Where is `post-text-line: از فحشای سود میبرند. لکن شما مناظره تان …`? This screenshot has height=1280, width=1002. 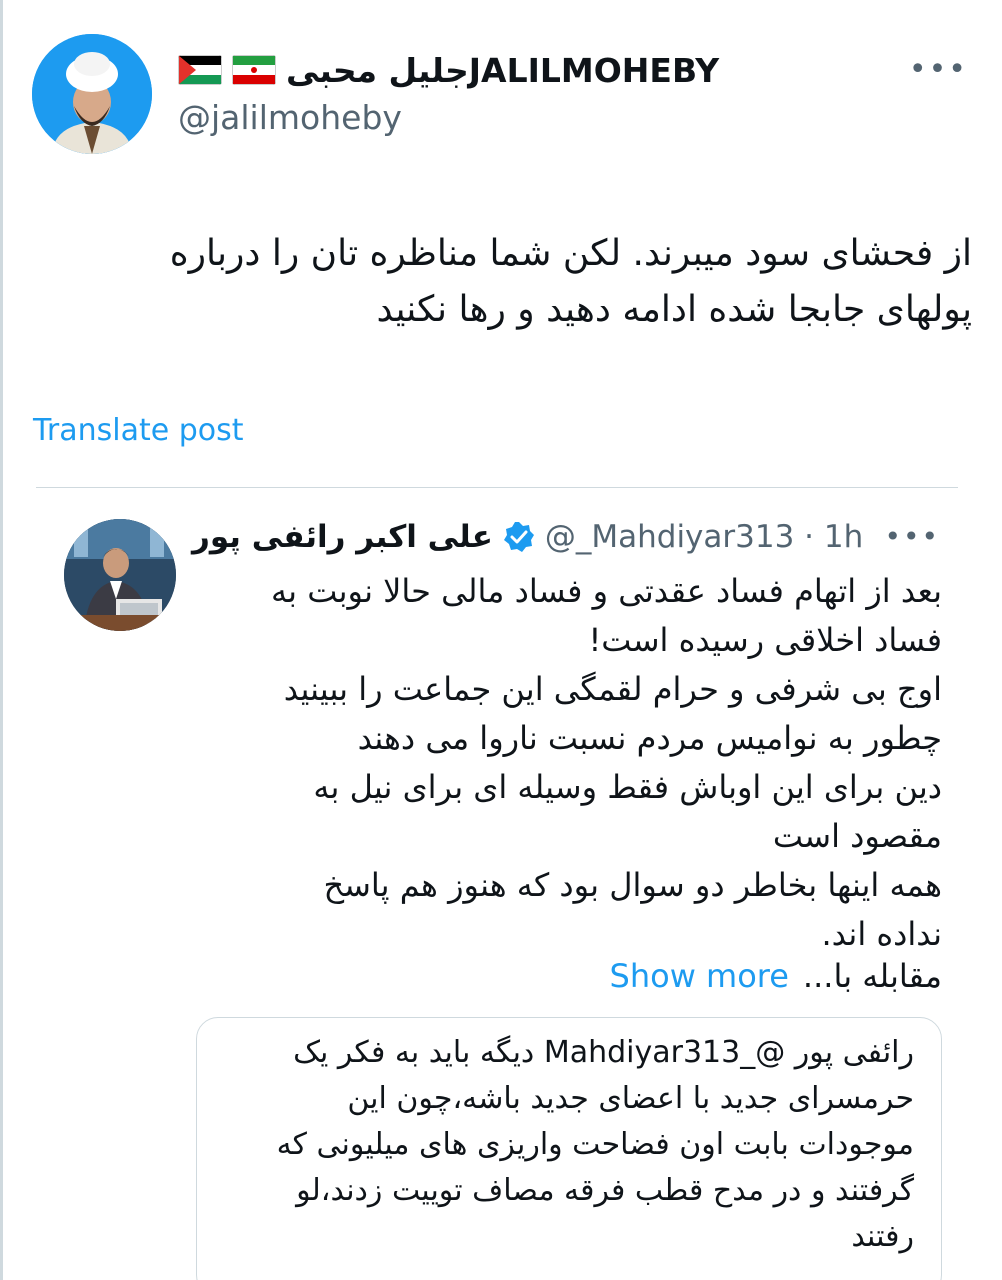
post-text-line: از فحشای سود میبرند. لکن شما مناظره تان … is located at coordinates (570, 253).